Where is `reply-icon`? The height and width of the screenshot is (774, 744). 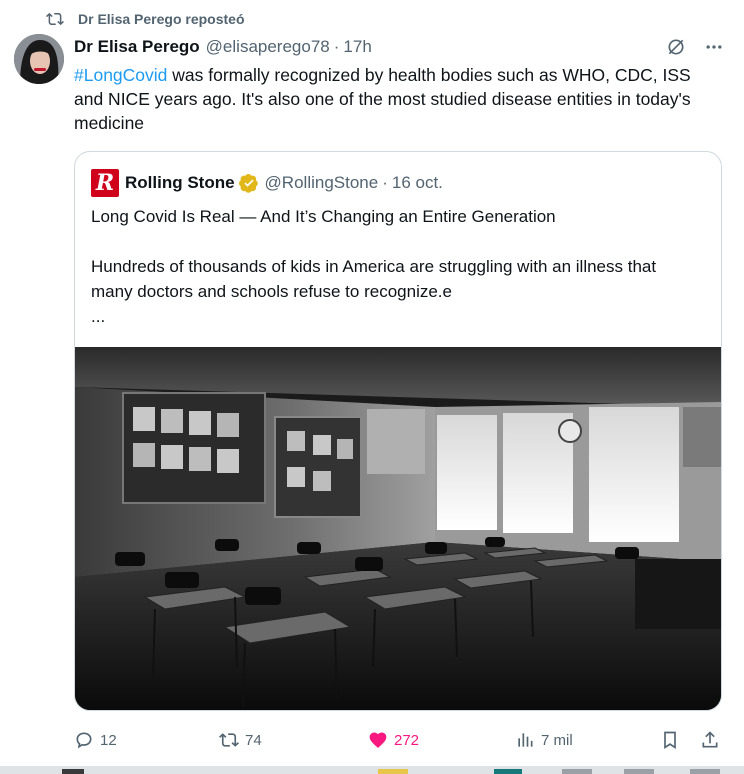 reply-icon is located at coordinates (84, 740).